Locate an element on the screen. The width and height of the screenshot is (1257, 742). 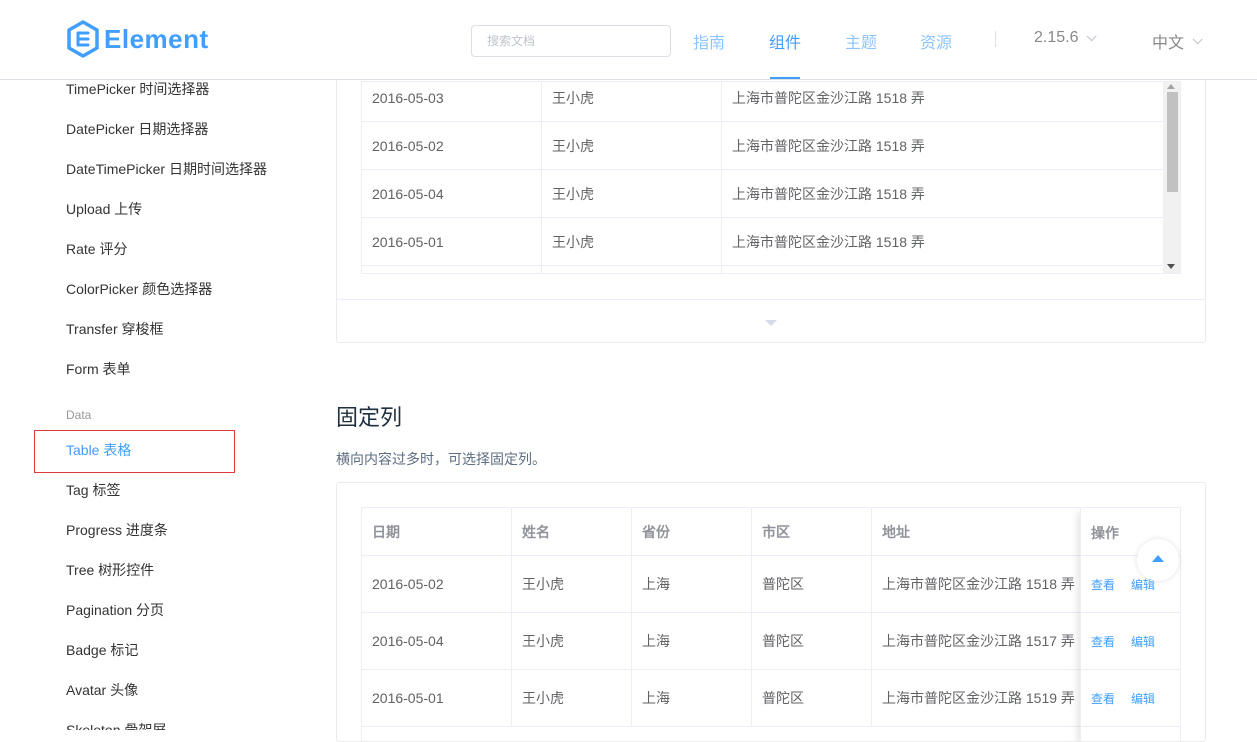
sidebar-item-form: Form 表单 is located at coordinates (98, 369).